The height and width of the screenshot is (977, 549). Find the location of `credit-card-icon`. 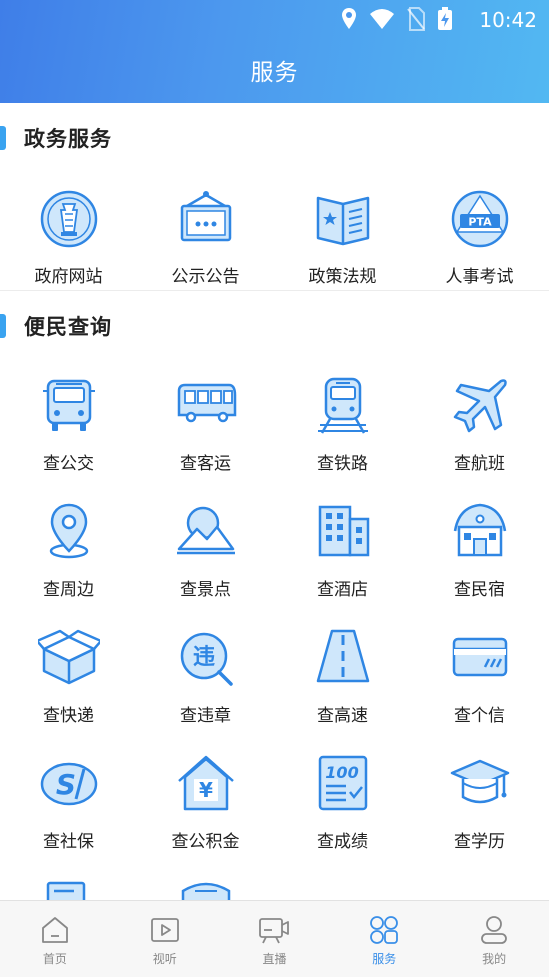

credit-card-icon is located at coordinates (480, 657).